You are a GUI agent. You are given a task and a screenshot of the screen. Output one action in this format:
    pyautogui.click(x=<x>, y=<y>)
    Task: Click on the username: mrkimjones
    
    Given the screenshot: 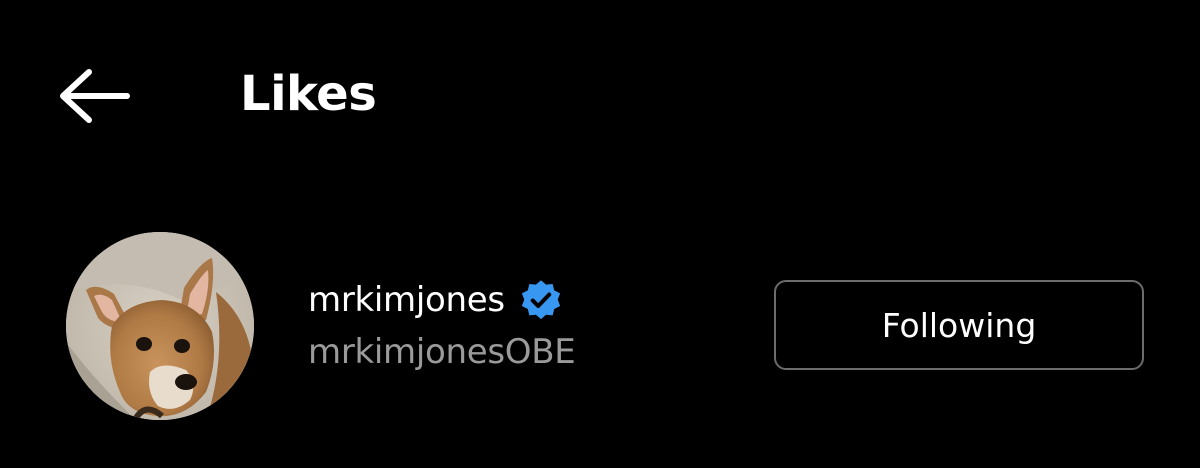 What is the action you would take?
    pyautogui.click(x=406, y=300)
    